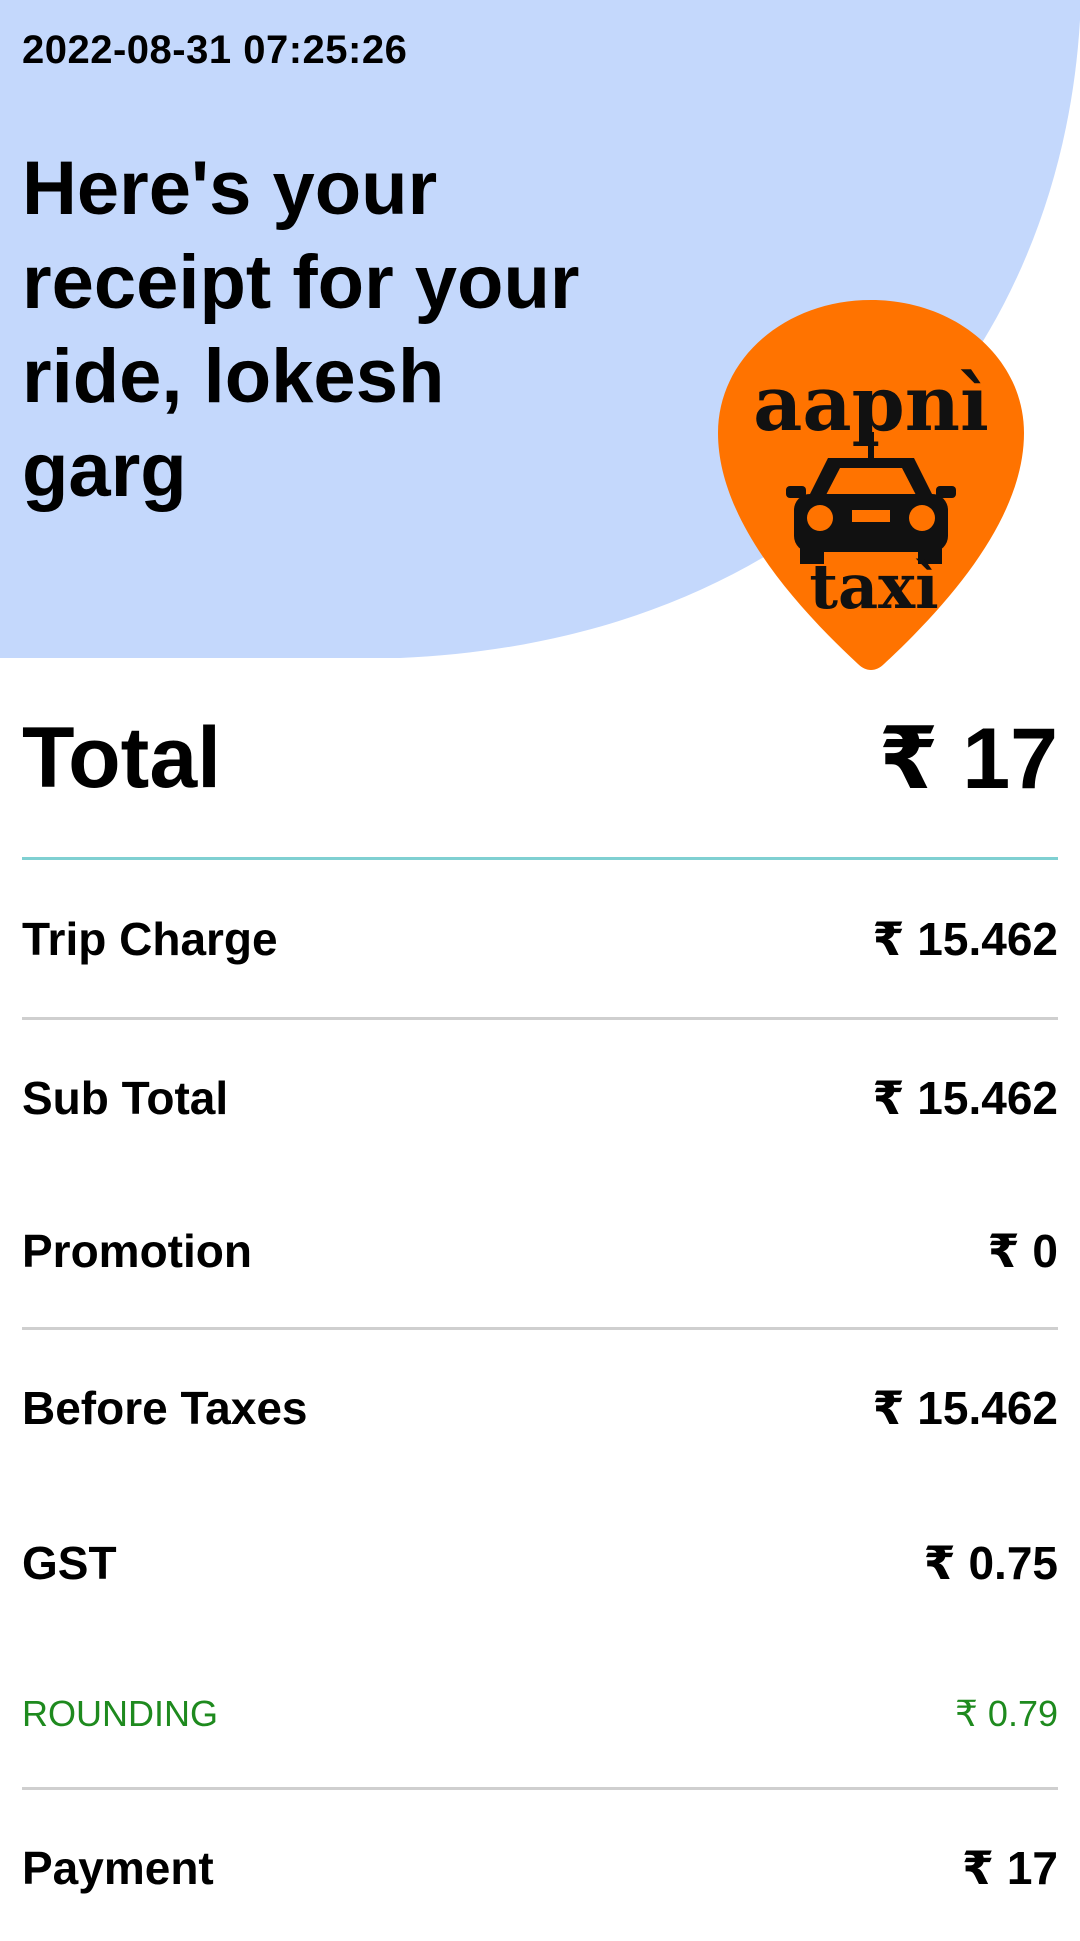  Describe the element at coordinates (965, 938) in the screenshot. I see `trip-charge-value: ₹ 15.462` at that location.